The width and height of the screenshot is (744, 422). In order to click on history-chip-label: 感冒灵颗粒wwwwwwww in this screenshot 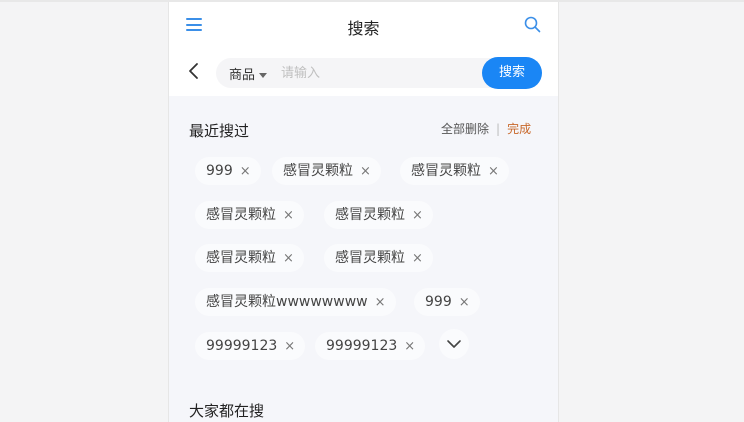, I will do `click(287, 302)`.